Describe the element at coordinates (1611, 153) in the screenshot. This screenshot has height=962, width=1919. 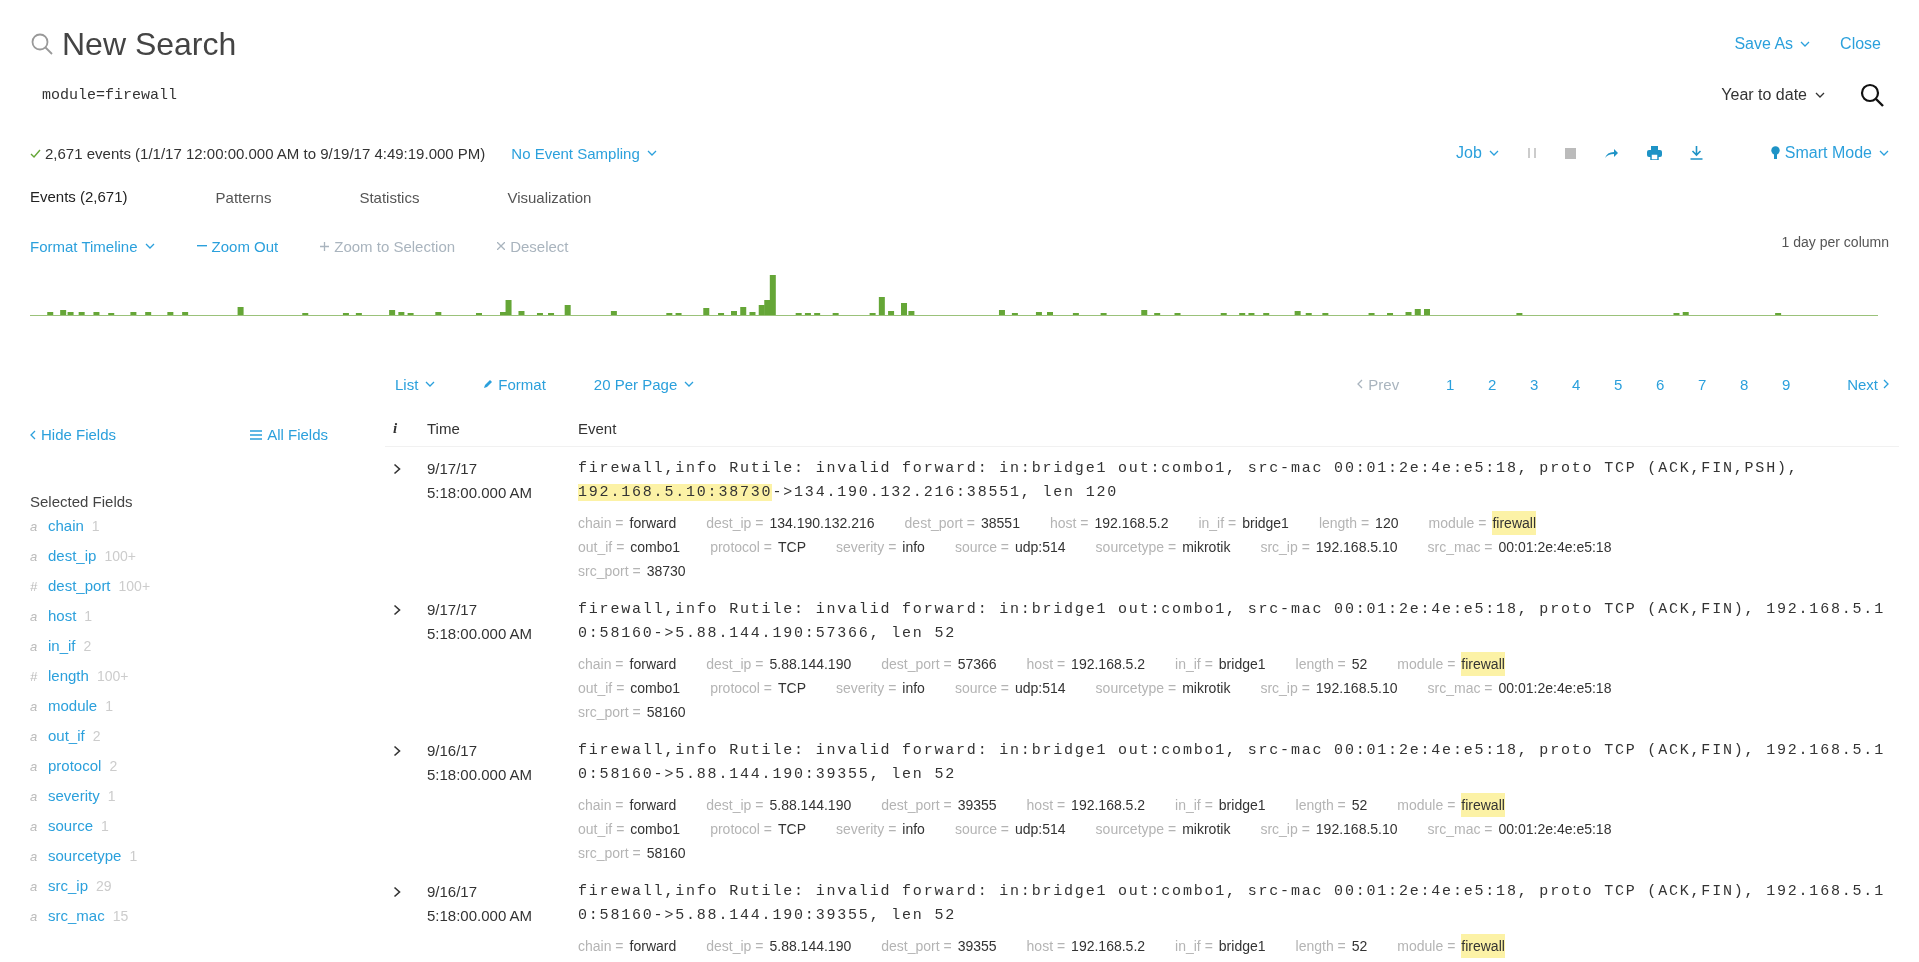
I see `share-icon` at that location.